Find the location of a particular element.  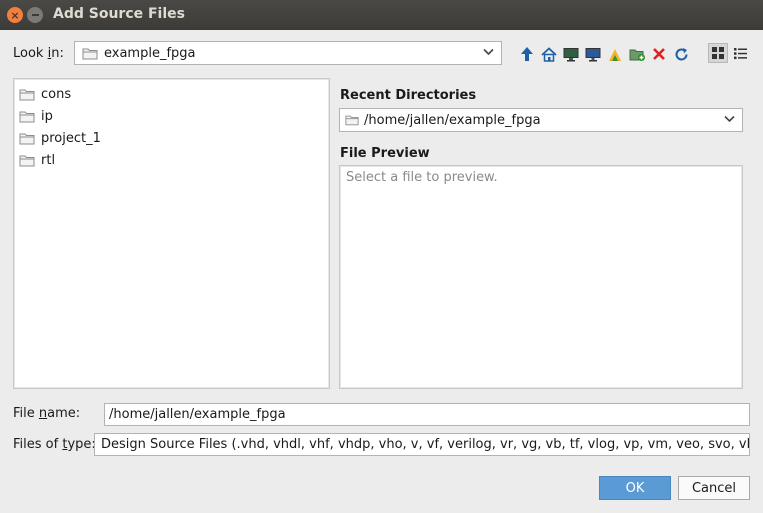

file-preview-heading: File Preview is located at coordinates (385, 153).